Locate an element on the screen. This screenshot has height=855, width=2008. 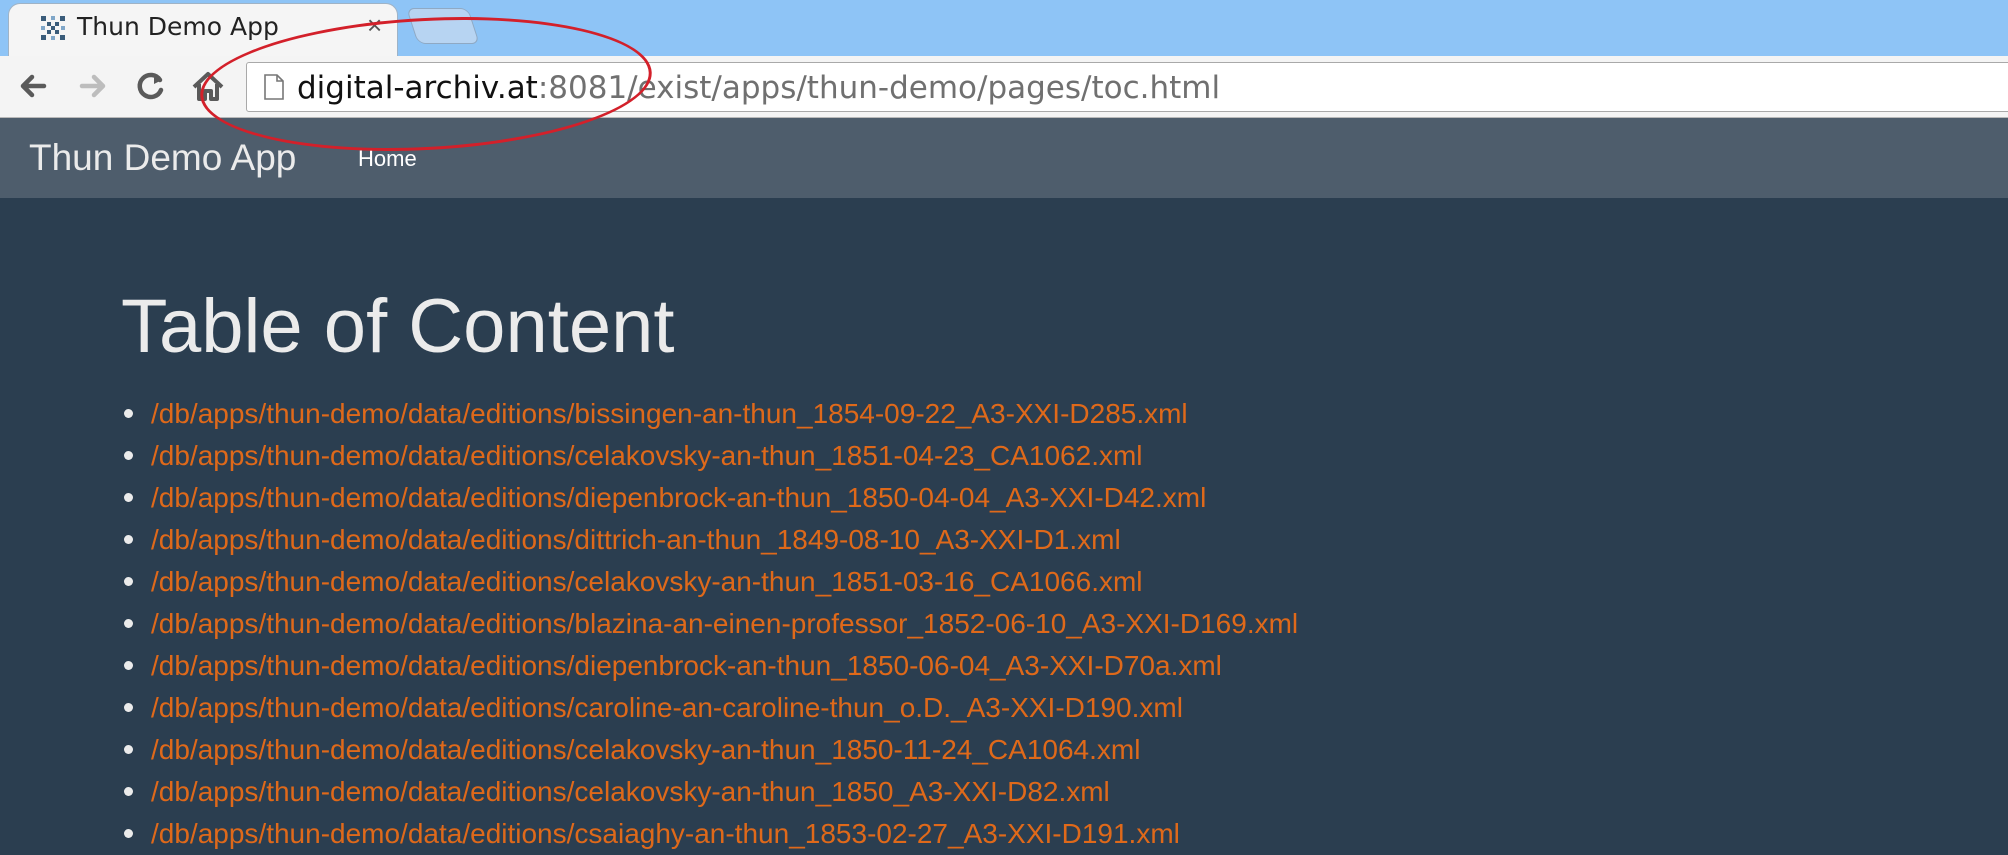
app-favicon-icon is located at coordinates (53, 28).